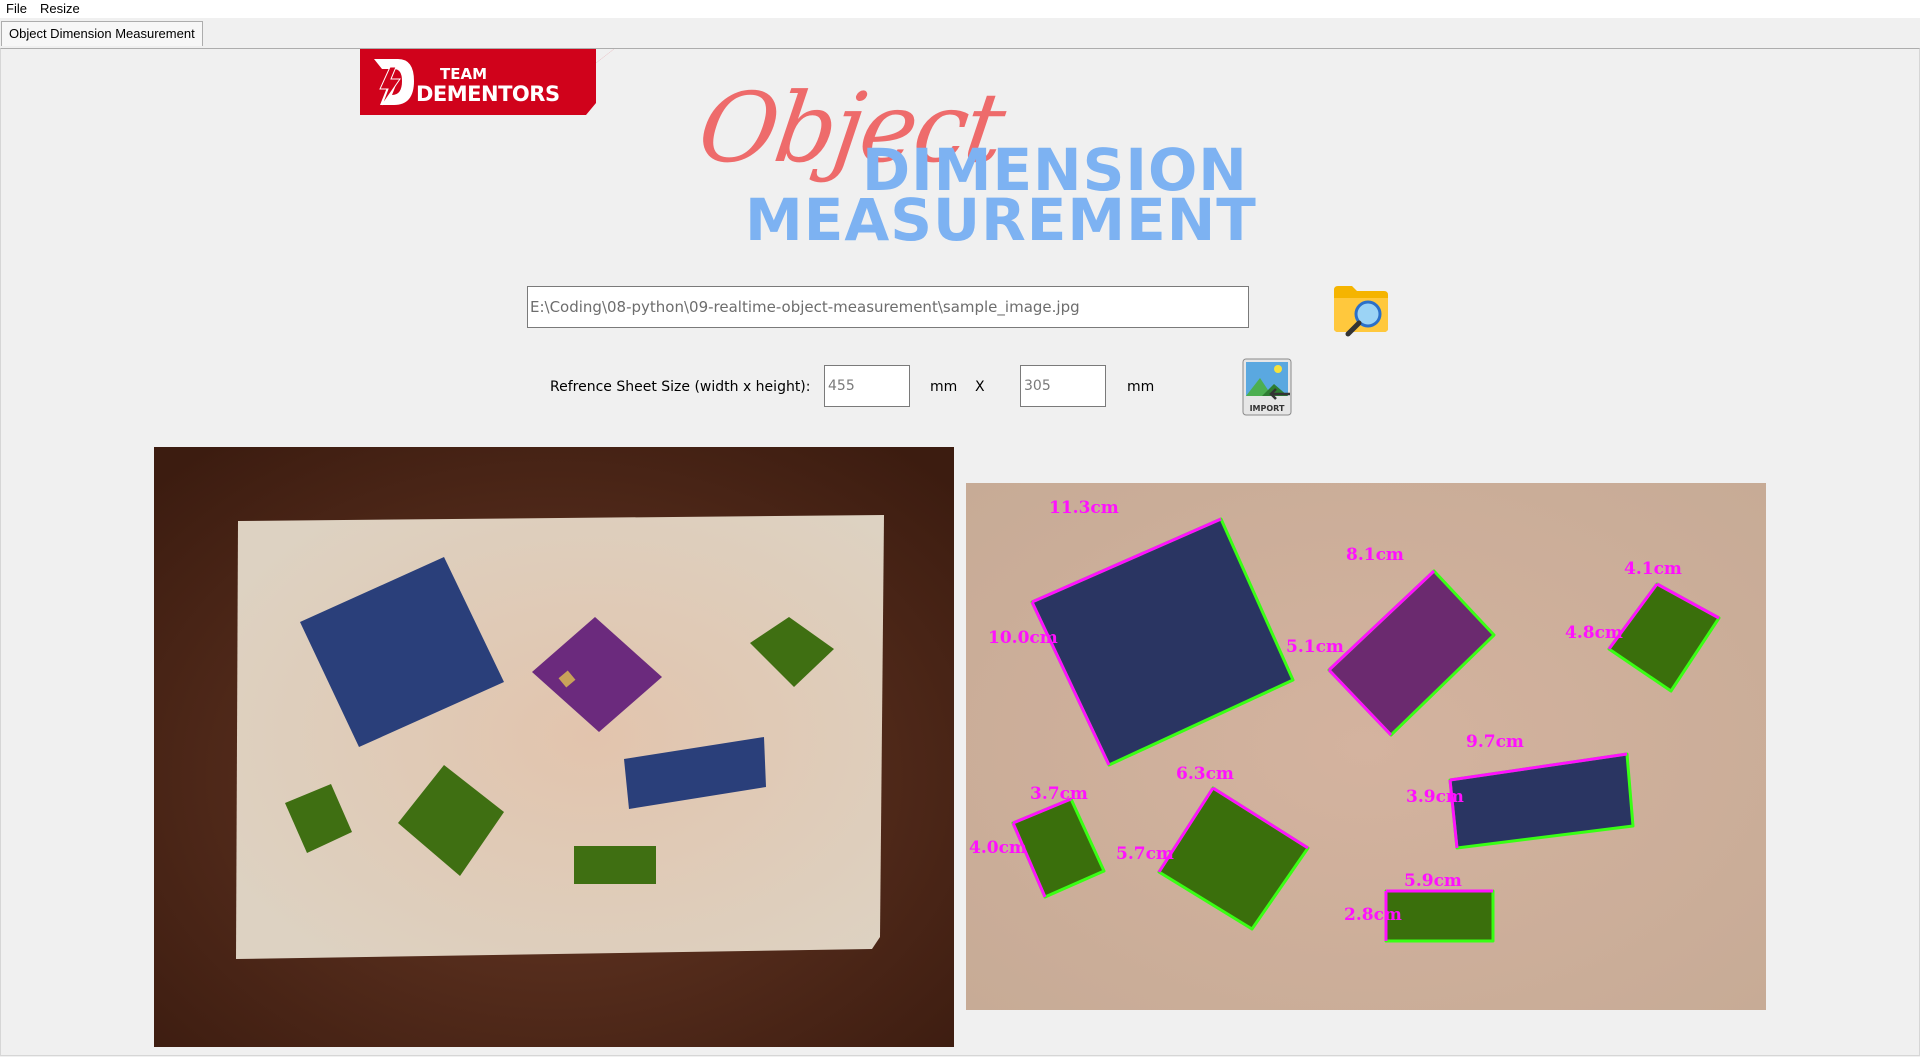  Describe the element at coordinates (1141, 387) in the screenshot. I see `height-unit-label: mm` at that location.